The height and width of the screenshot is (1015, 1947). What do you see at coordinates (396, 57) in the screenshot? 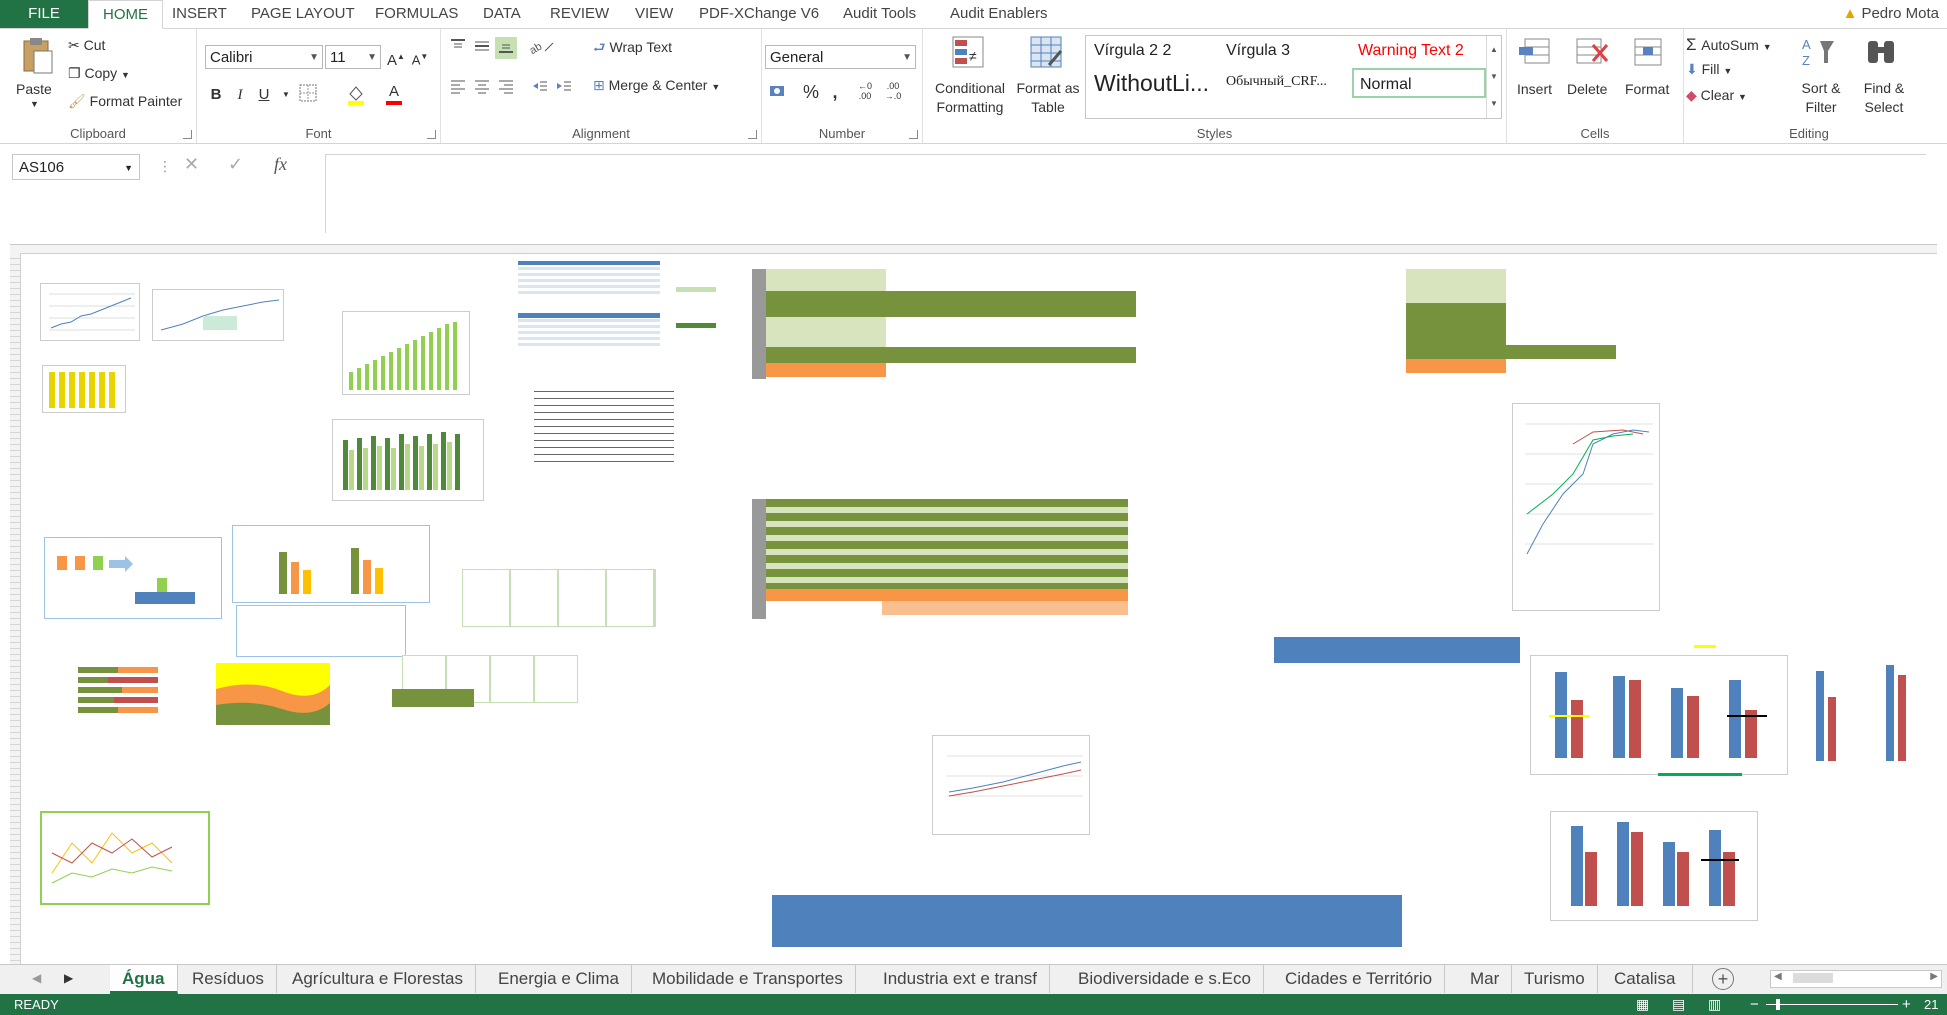
I see `grow-font-icon: A▲` at bounding box center [396, 57].